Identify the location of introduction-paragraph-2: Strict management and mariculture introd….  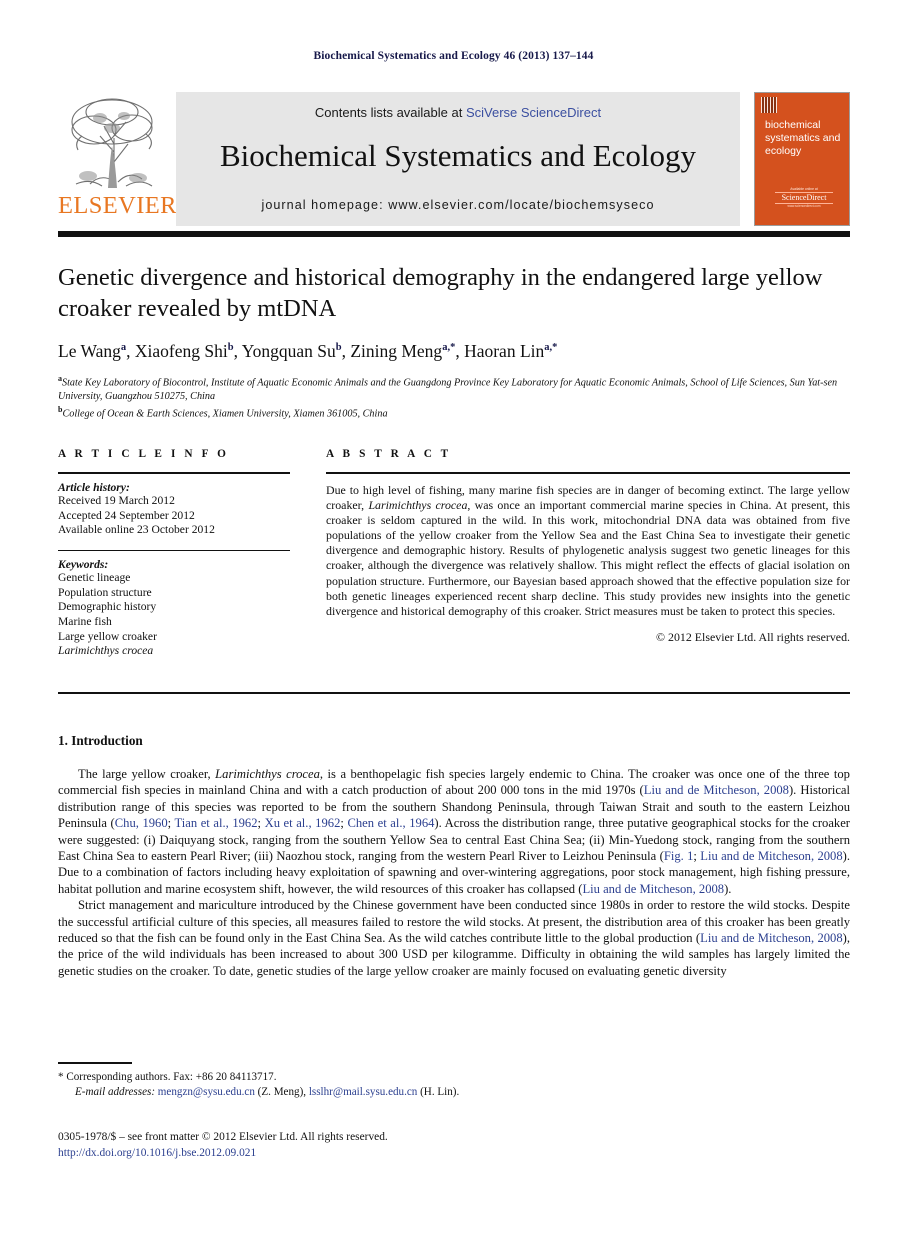
(454, 938).